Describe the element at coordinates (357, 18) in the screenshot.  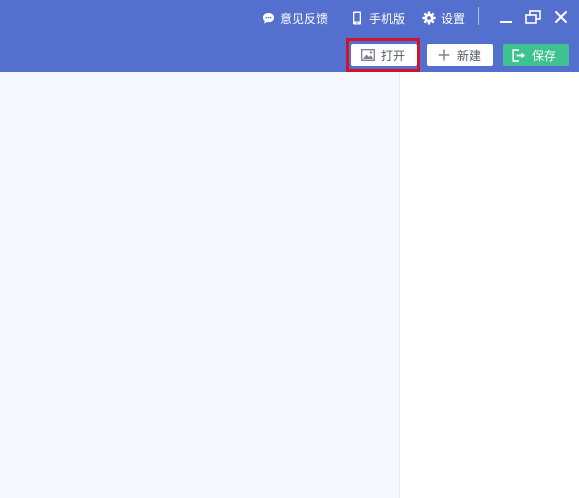
I see `phone-icon` at that location.